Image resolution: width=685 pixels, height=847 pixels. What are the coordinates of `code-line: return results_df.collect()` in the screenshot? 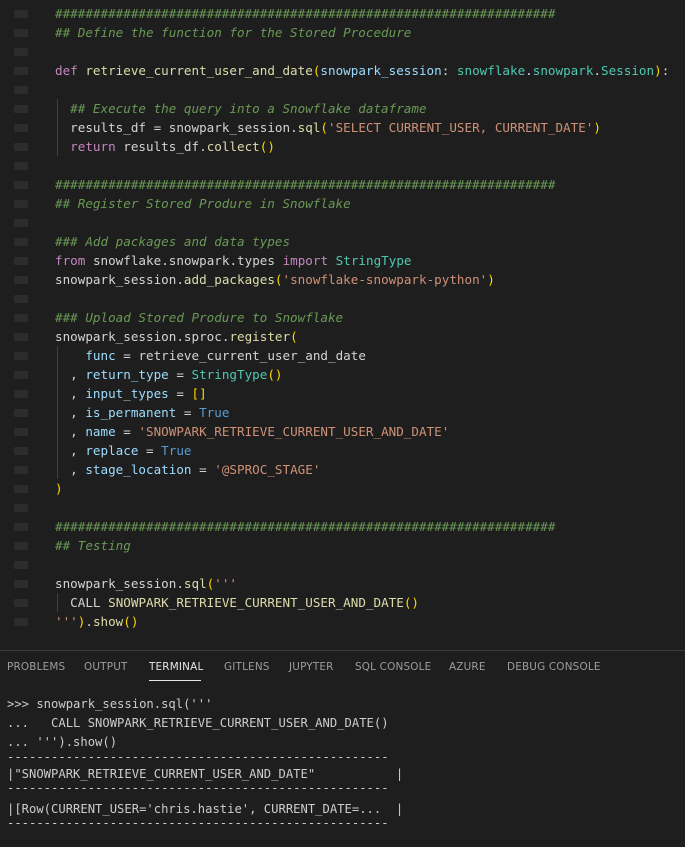 It's located at (172, 146).